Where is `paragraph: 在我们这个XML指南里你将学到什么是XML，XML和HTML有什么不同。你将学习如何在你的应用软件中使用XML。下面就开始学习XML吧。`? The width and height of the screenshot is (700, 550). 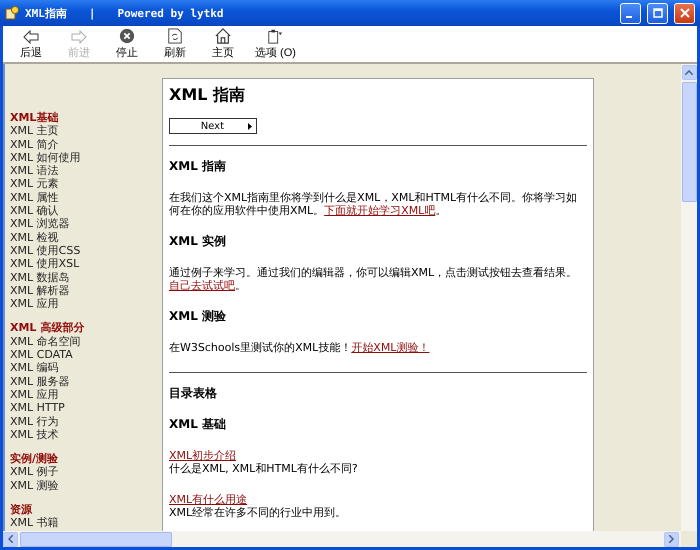 paragraph: 在我们这个XML指南里你将学到什么是XML，XML和HTML有什么不同。你将学习如何在你的应用软件中使用XML。下面就开始学习XML吧。 is located at coordinates (373, 204).